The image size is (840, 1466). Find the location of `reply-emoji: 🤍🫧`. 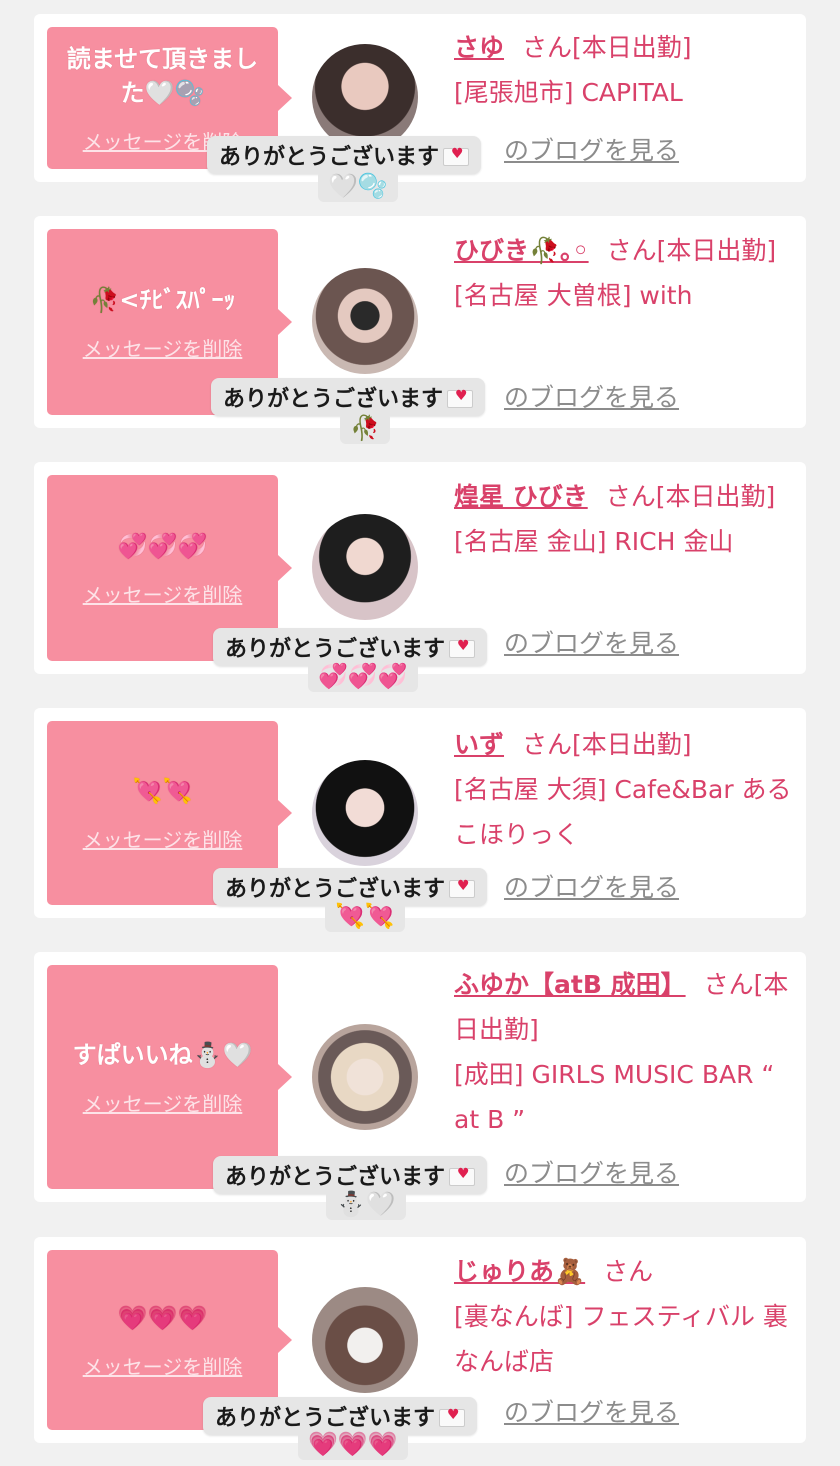

reply-emoji: 🤍🫧 is located at coordinates (358, 186).